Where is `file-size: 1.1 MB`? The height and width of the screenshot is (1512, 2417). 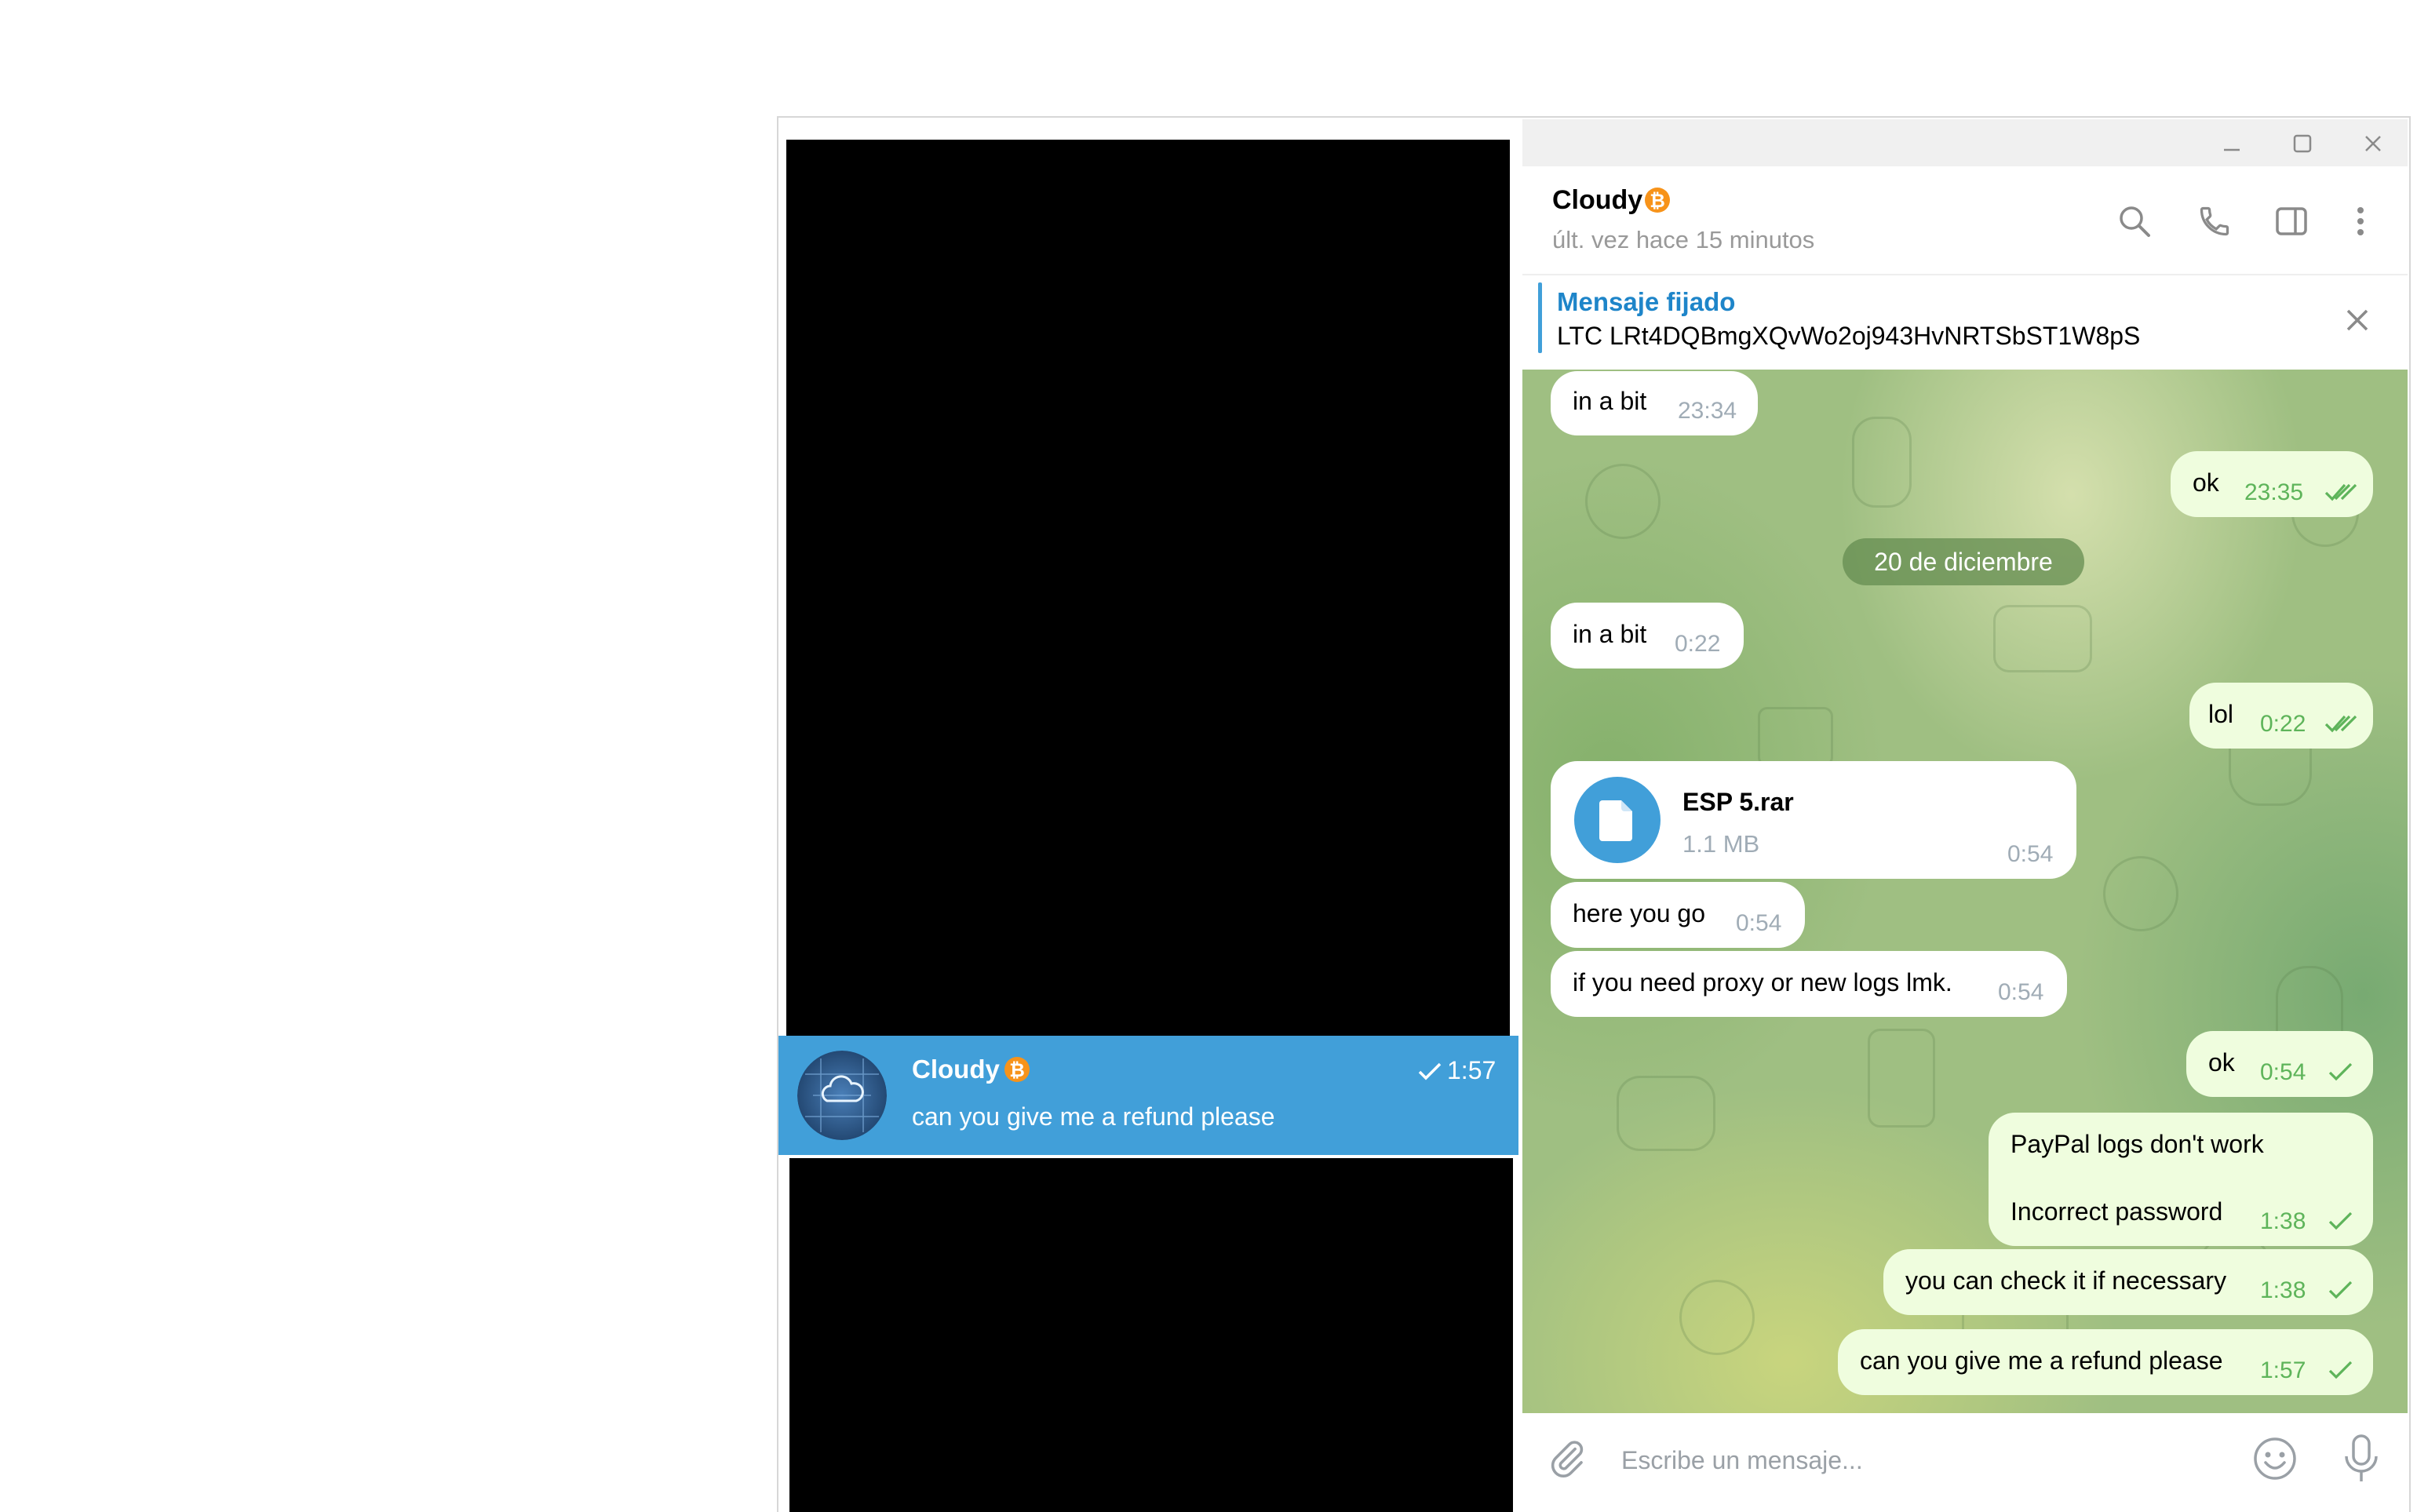 file-size: 1.1 MB is located at coordinates (1721, 844).